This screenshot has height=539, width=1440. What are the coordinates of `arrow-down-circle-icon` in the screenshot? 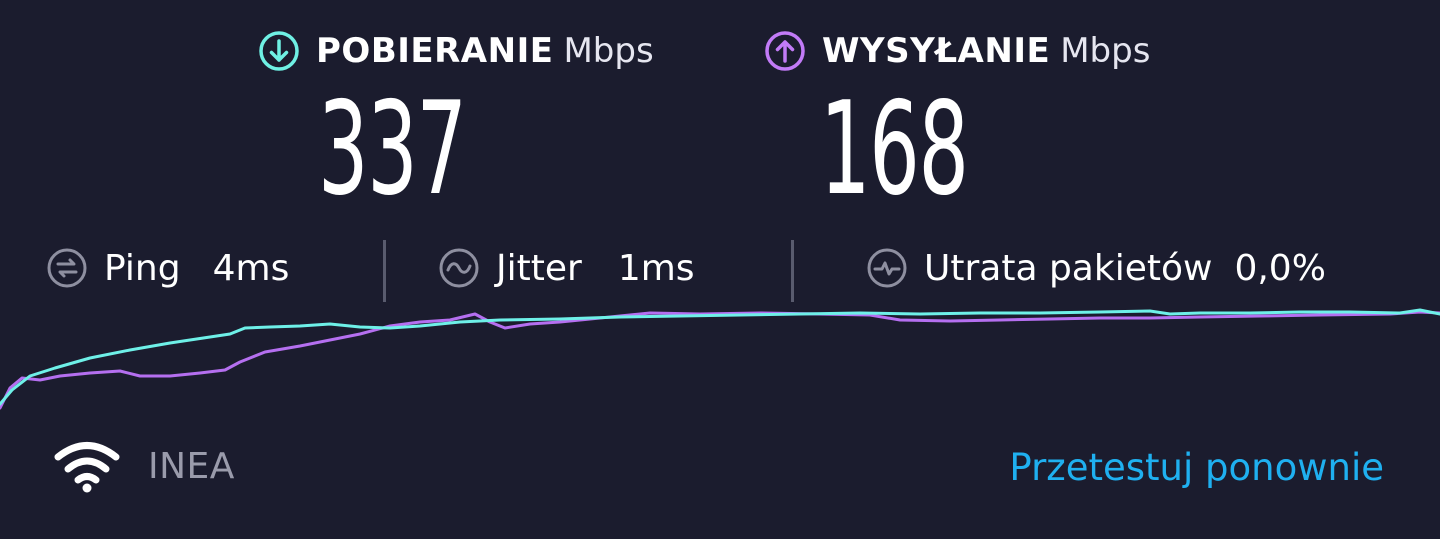 It's located at (279, 51).